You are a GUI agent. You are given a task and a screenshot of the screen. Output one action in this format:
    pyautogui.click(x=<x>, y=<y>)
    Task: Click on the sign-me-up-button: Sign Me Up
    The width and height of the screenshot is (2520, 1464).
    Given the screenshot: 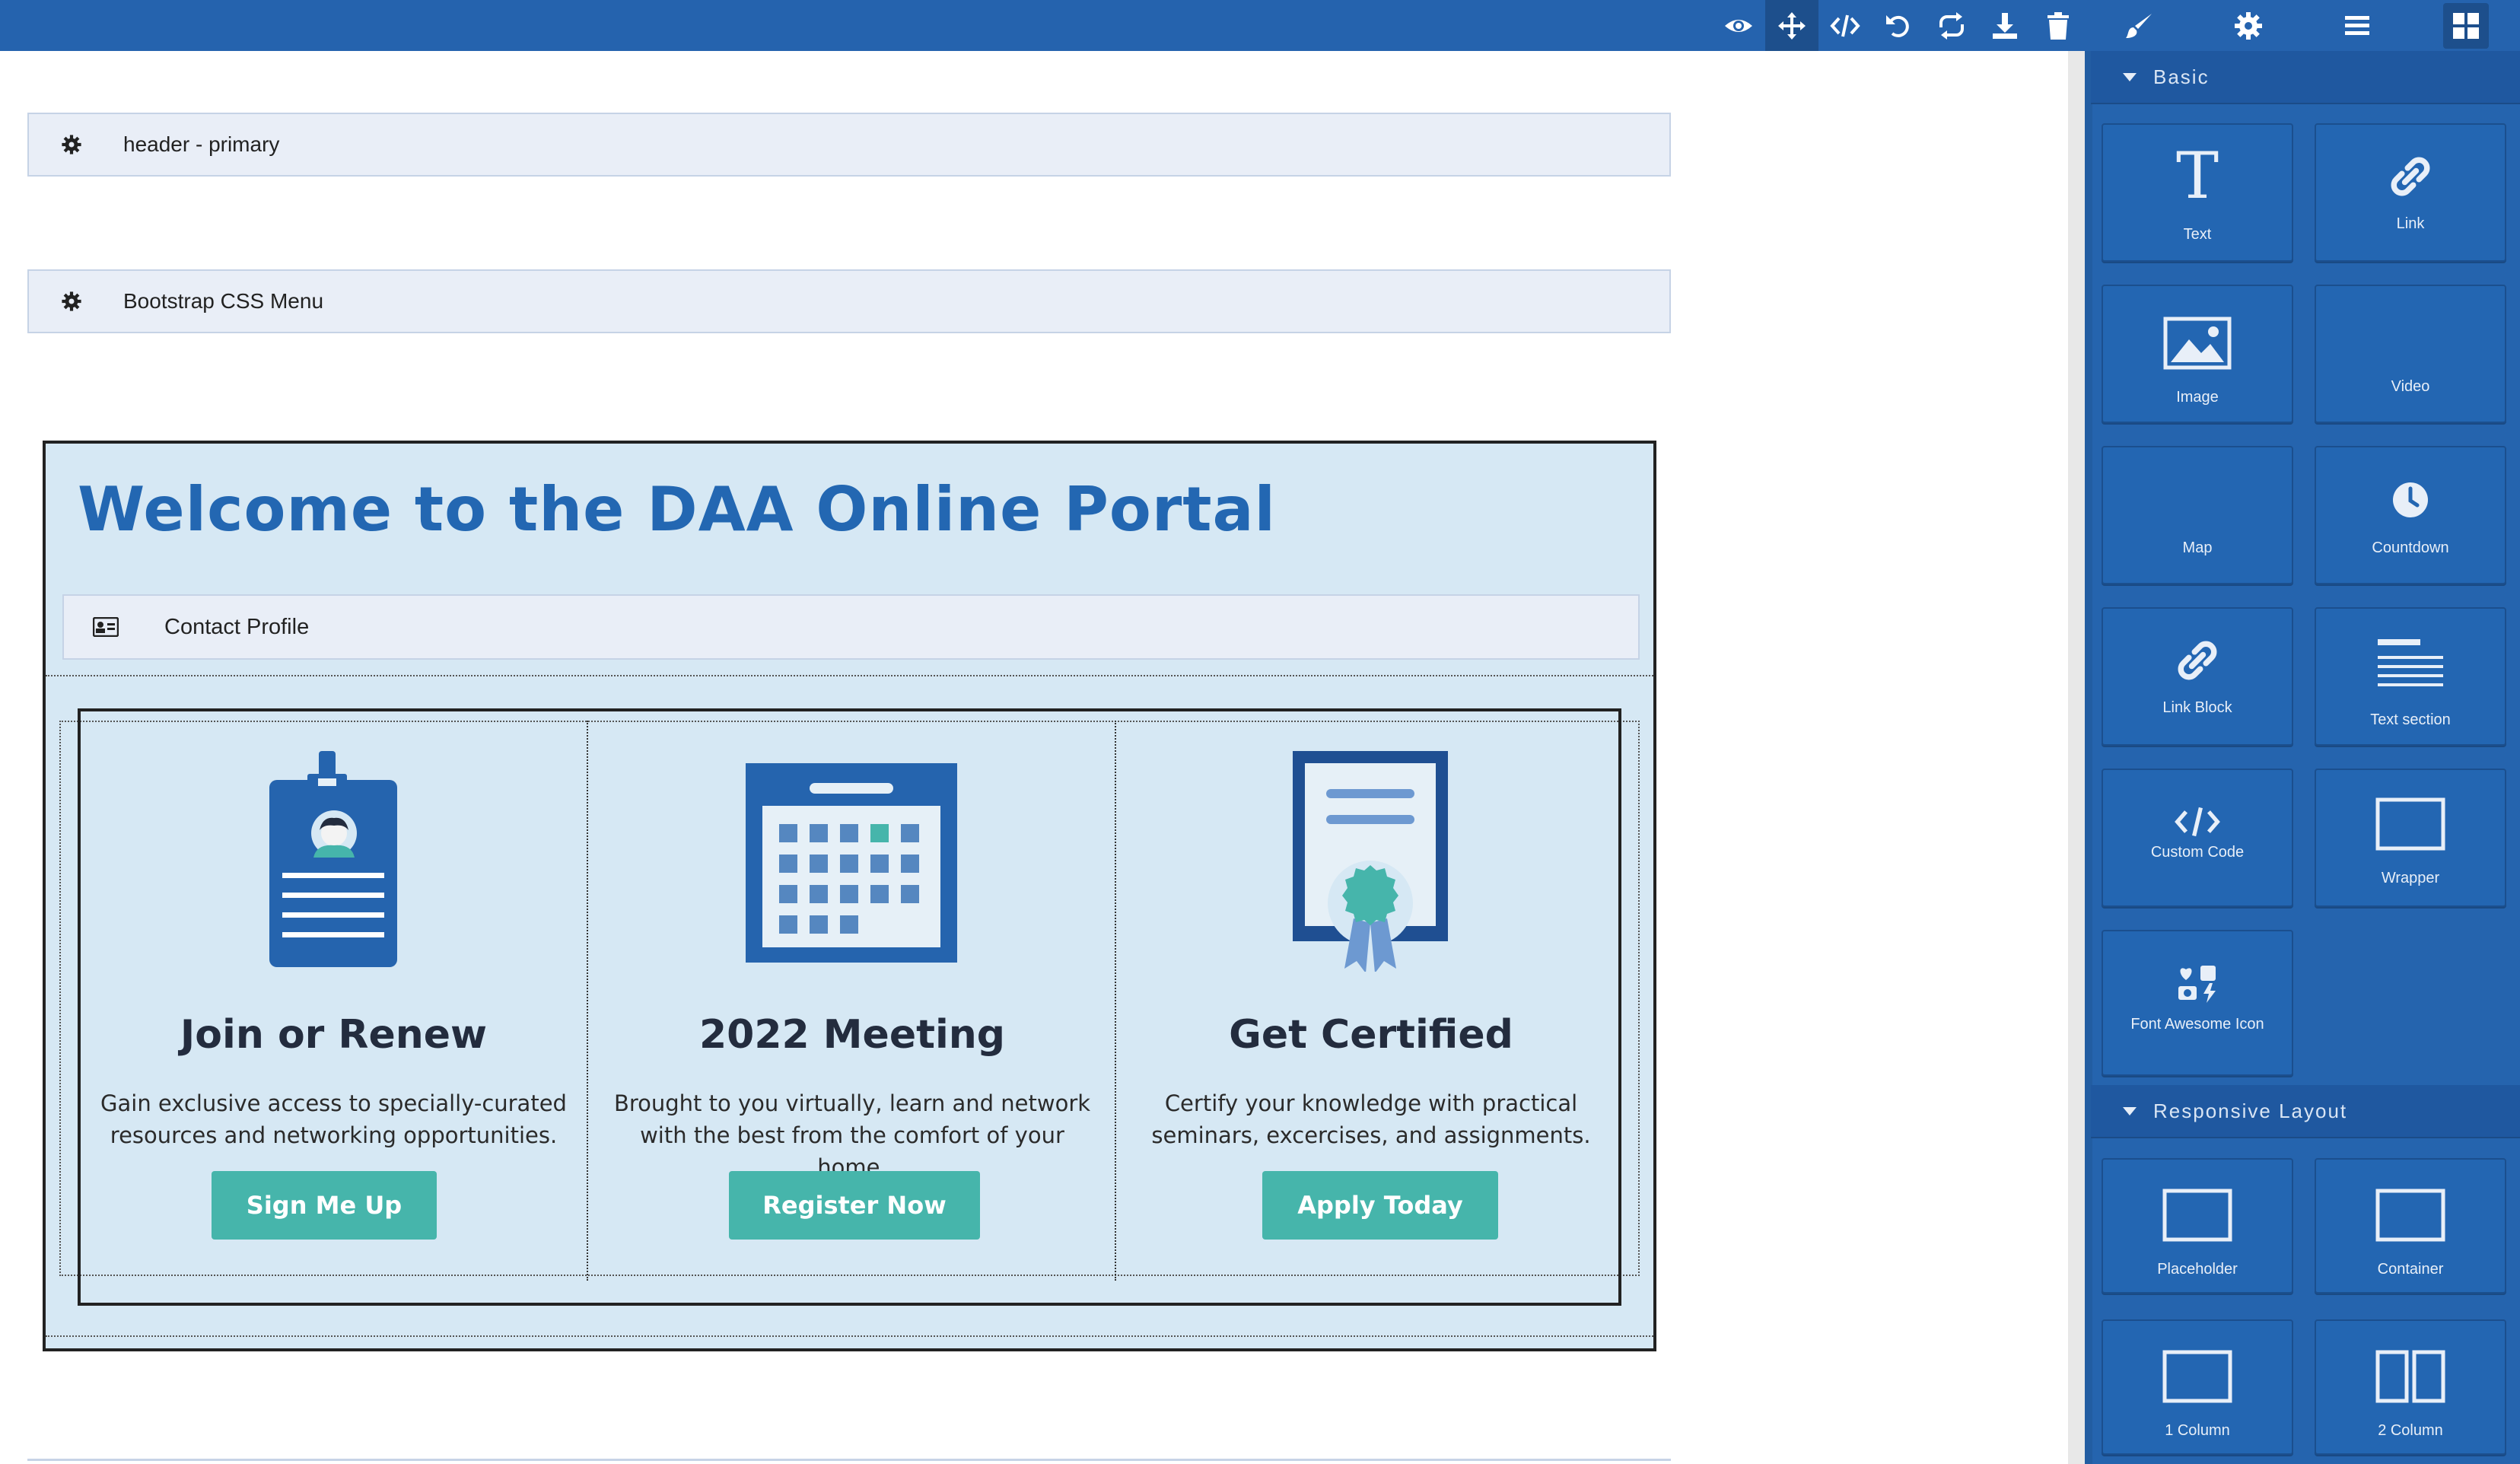 What is the action you would take?
    pyautogui.click(x=324, y=1206)
    